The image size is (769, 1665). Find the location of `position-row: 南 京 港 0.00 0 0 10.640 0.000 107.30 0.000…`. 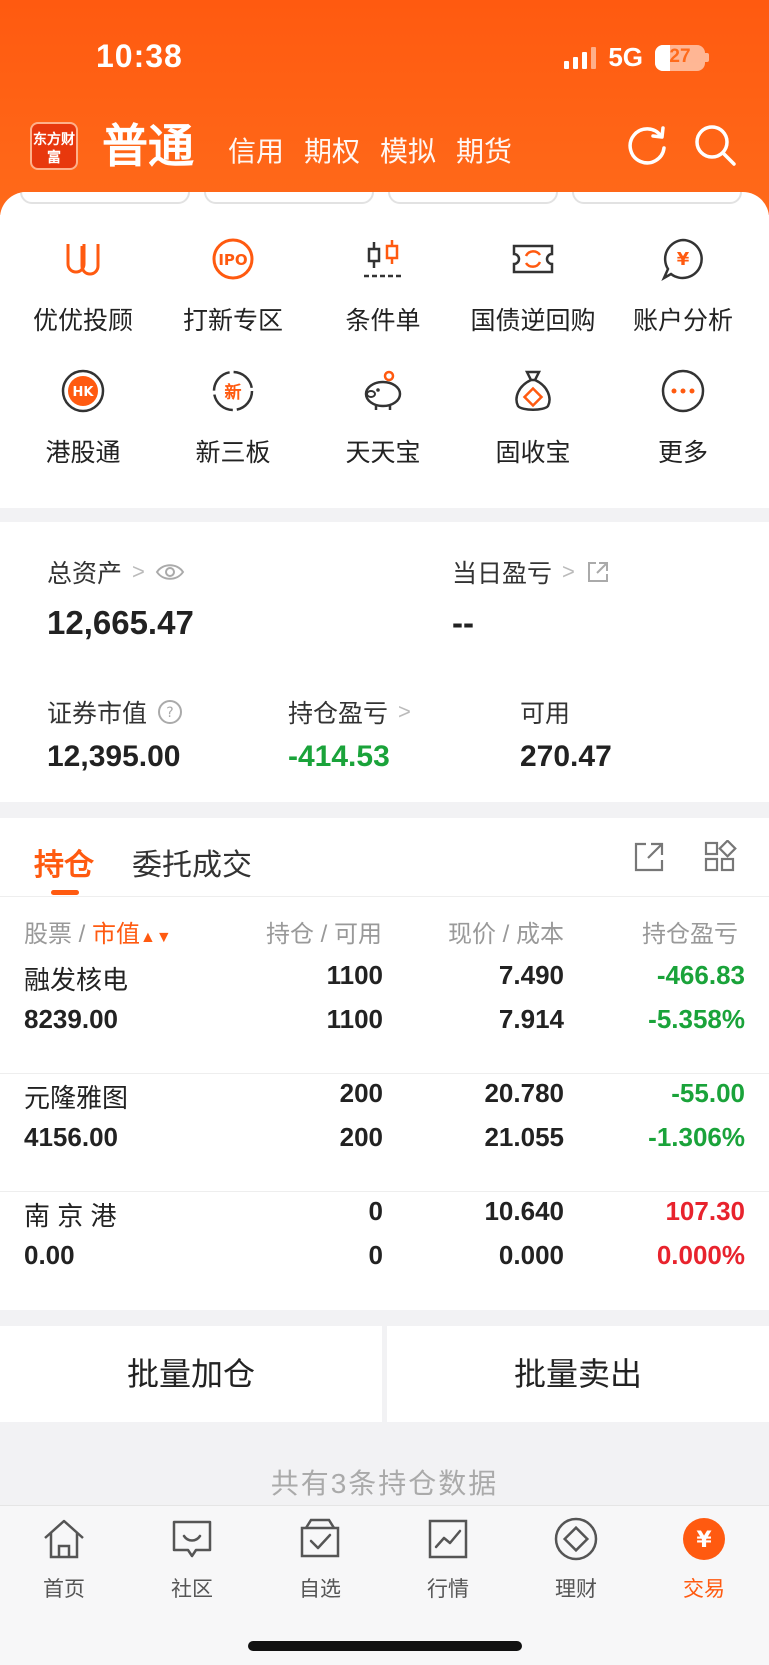

position-row: 南 京 港 0.00 0 0 10.640 0.000 107.30 0.000… is located at coordinates (384, 1251).